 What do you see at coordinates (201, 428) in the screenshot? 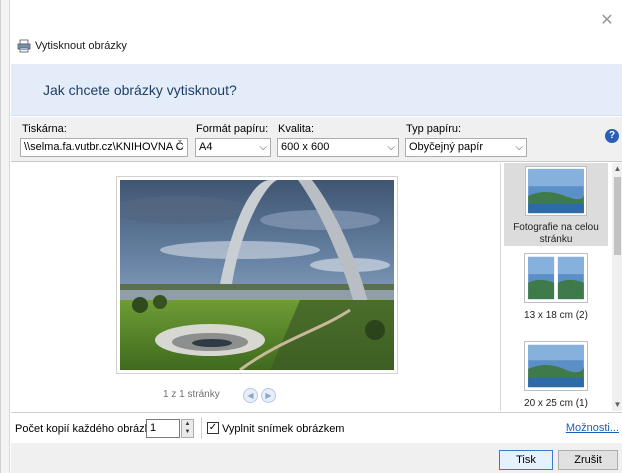
I see `divider` at bounding box center [201, 428].